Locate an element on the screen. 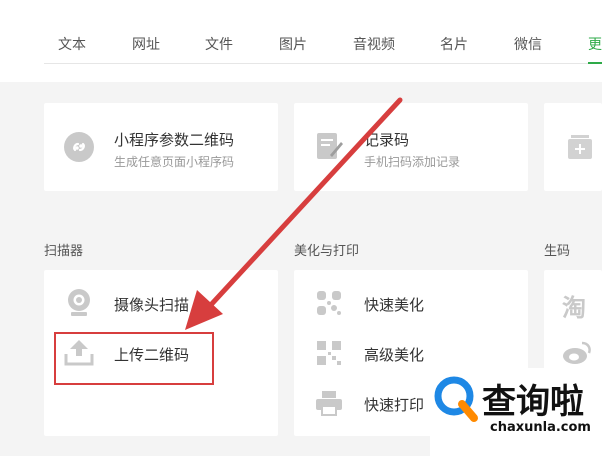 The height and width of the screenshot is (456, 602). brand-name: 查询啦 is located at coordinates (533, 402).